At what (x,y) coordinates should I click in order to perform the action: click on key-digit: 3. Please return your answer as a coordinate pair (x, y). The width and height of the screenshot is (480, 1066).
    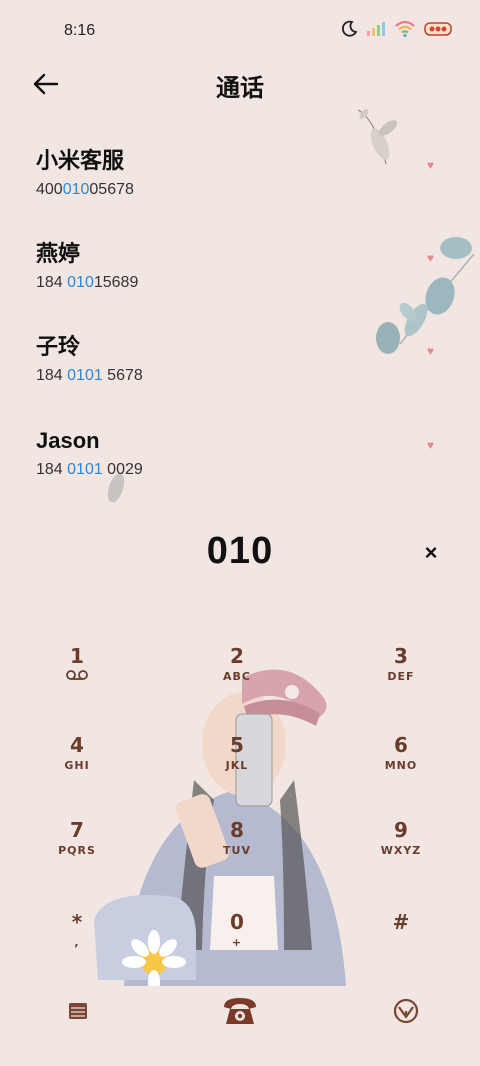
    Looking at the image, I should click on (401, 656).